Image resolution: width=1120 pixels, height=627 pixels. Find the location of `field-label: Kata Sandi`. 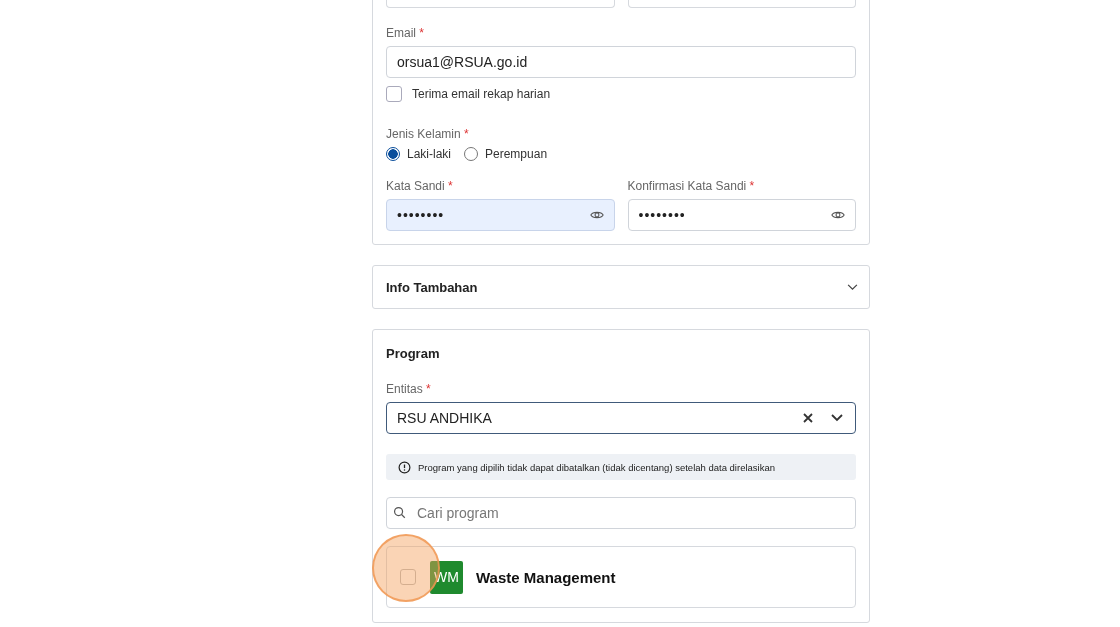

field-label: Kata Sandi is located at coordinates (415, 186).